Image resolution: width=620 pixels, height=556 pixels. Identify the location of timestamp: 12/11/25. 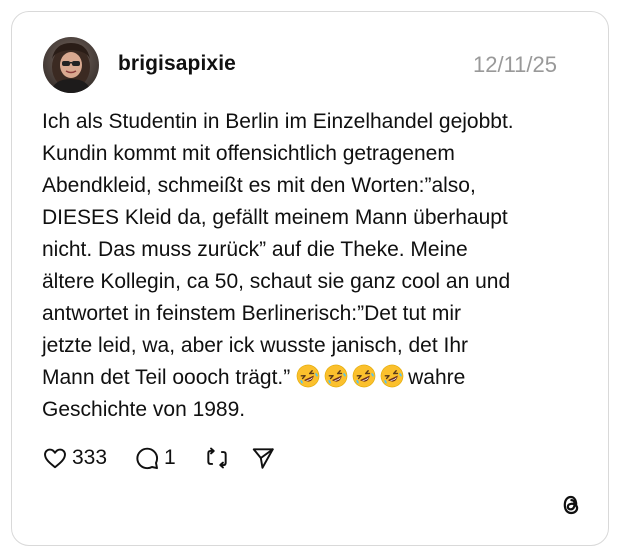
(514, 64).